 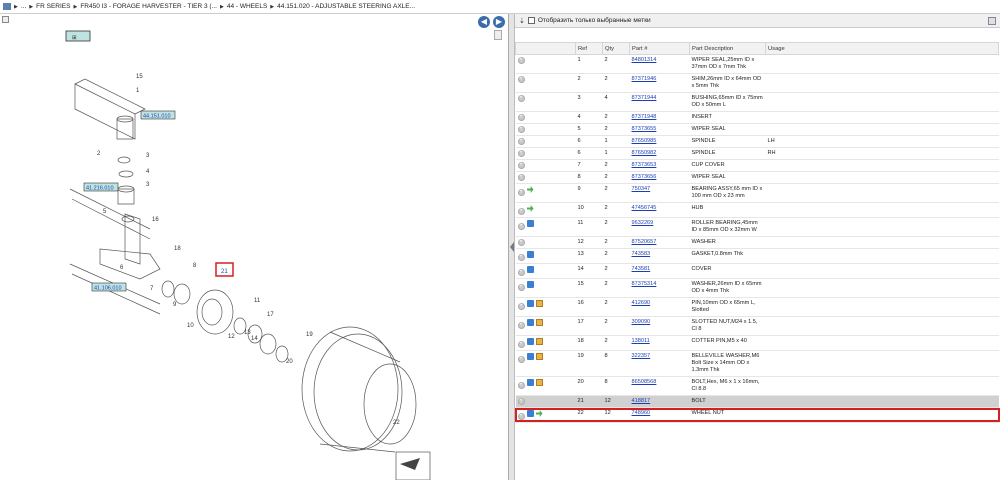 What do you see at coordinates (641, 189) in the screenshot?
I see `part-number-link: 750347` at bounding box center [641, 189].